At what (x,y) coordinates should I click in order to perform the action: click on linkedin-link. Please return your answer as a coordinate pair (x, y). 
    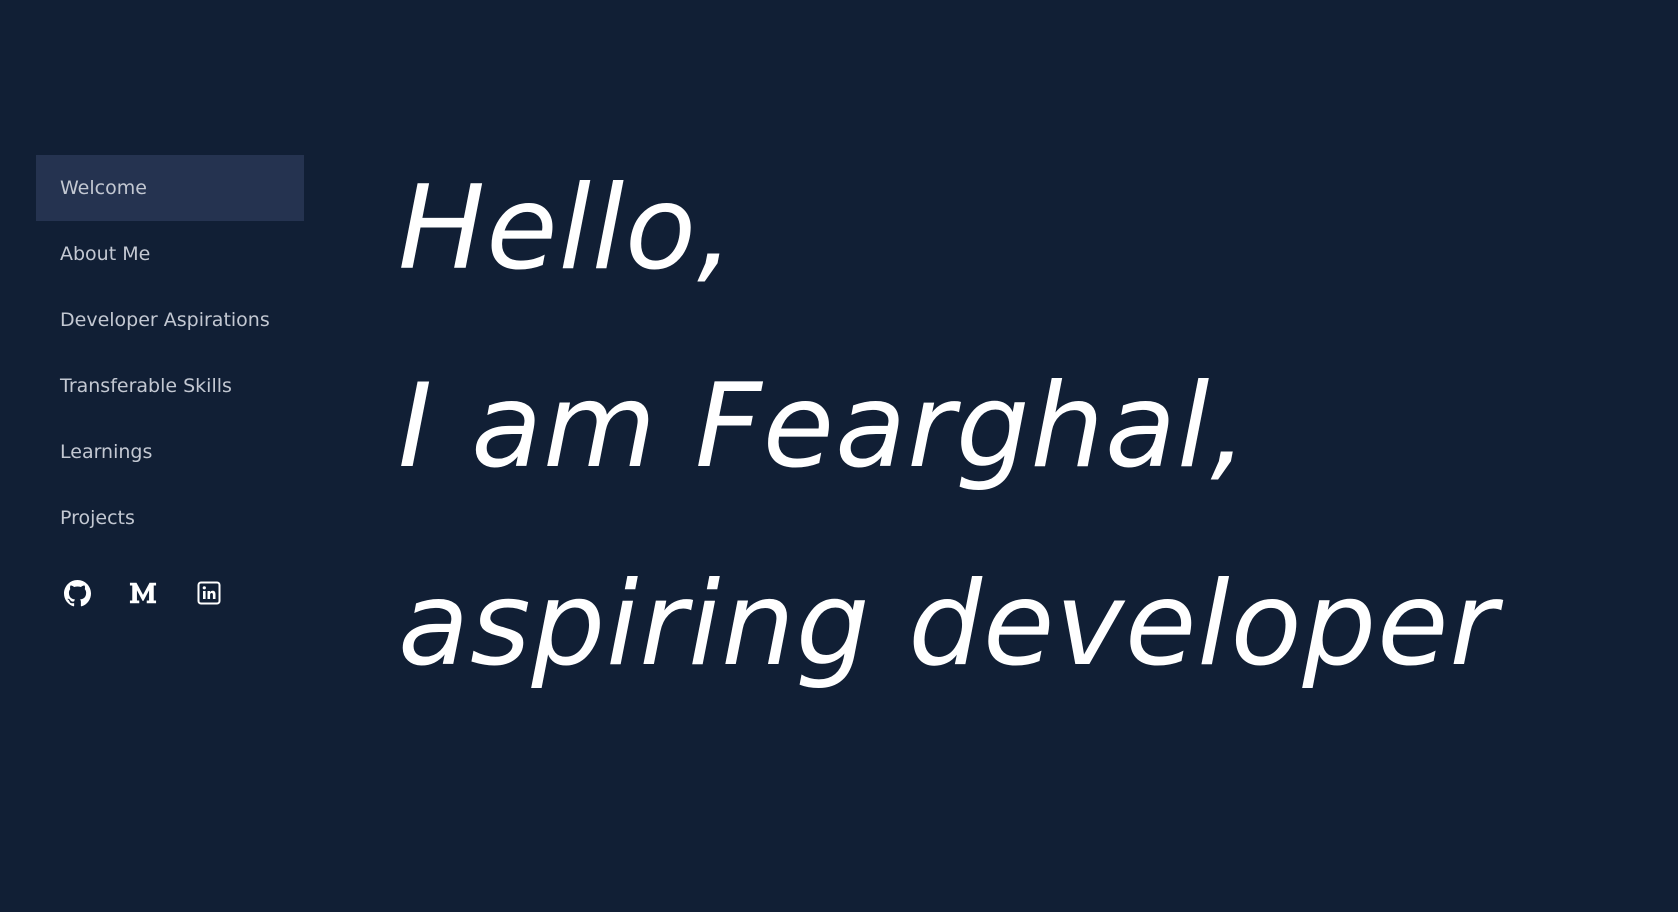
    Looking at the image, I should click on (209, 593).